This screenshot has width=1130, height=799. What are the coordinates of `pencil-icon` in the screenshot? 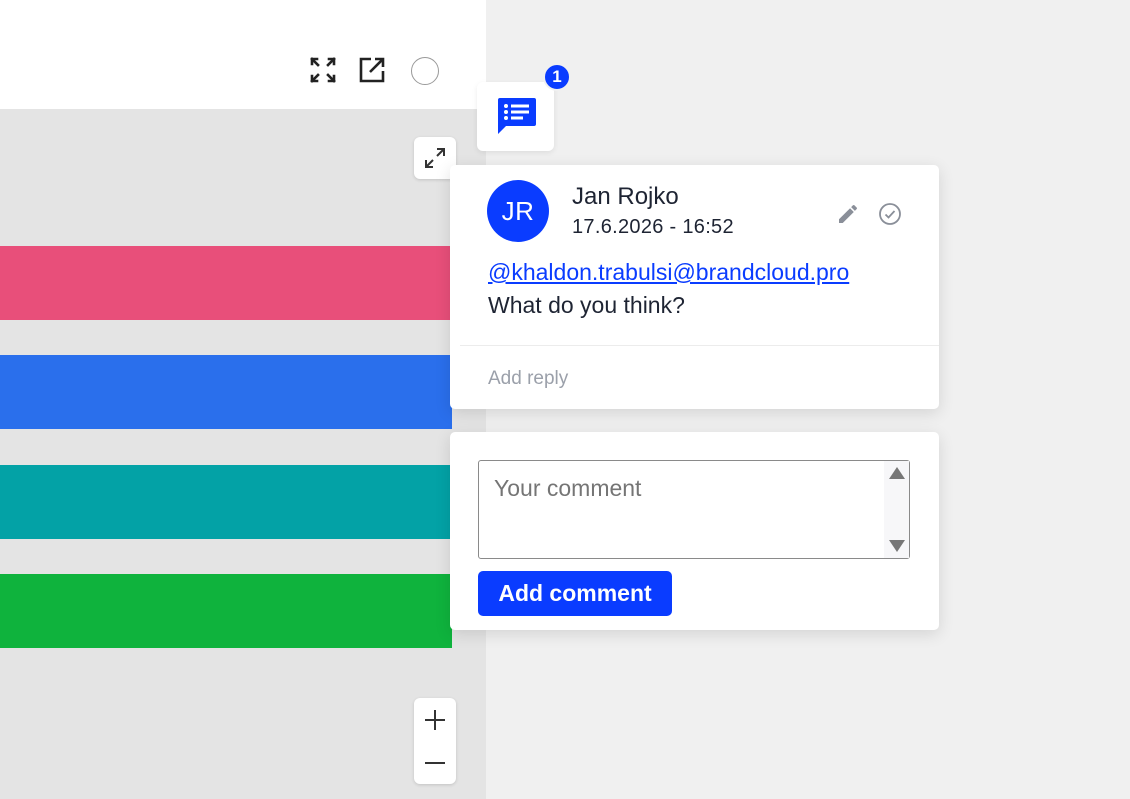 It's located at (848, 214).